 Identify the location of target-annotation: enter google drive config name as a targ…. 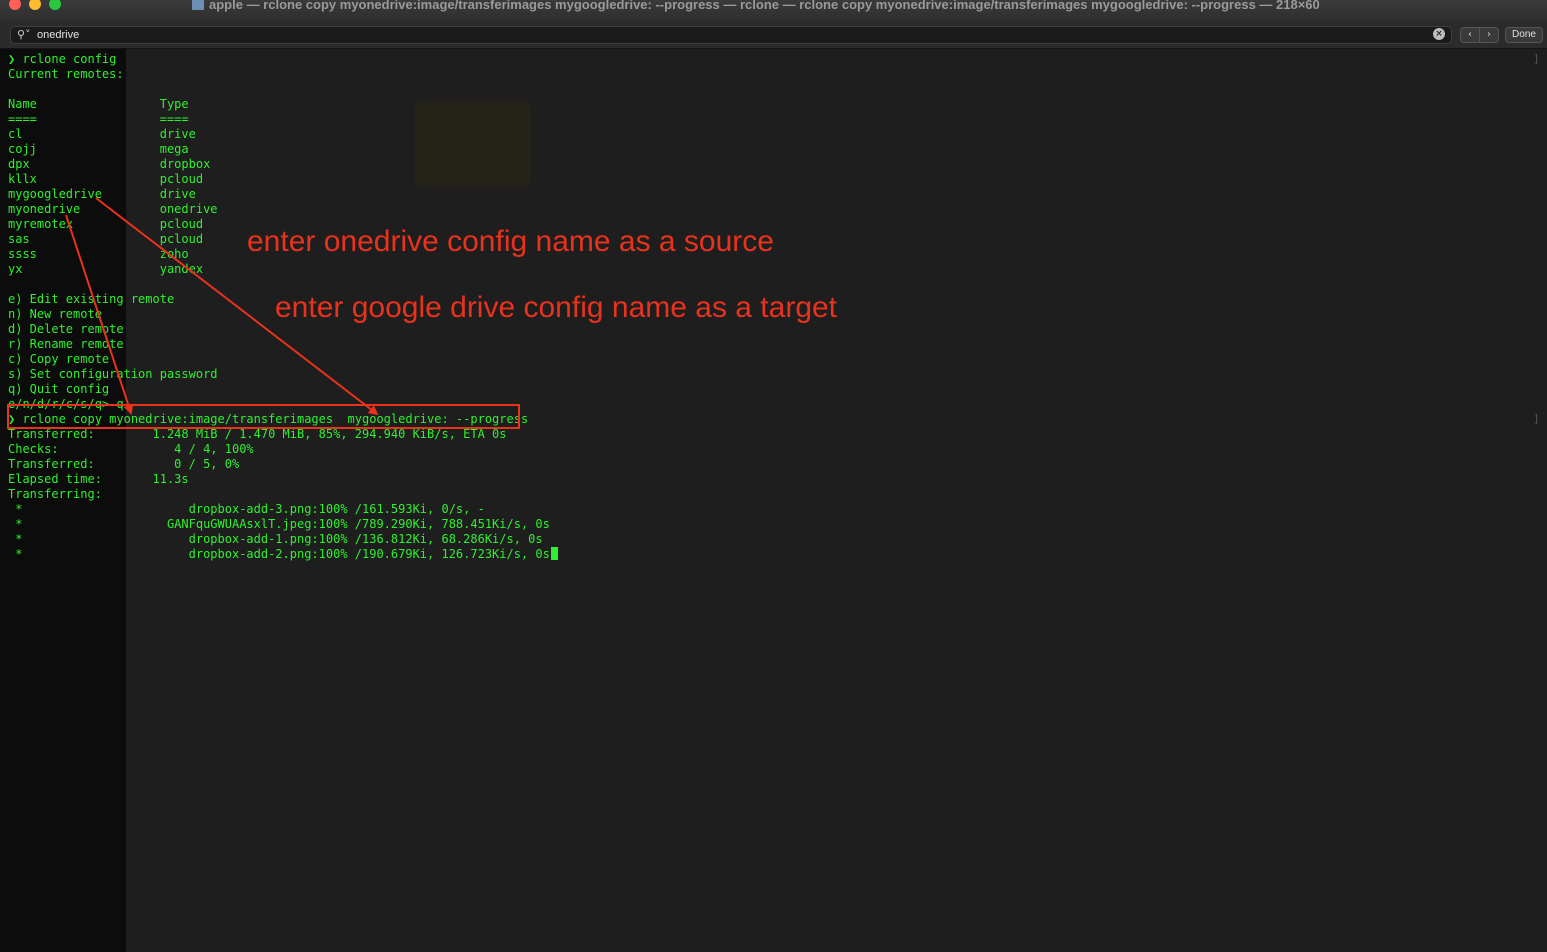
(556, 307).